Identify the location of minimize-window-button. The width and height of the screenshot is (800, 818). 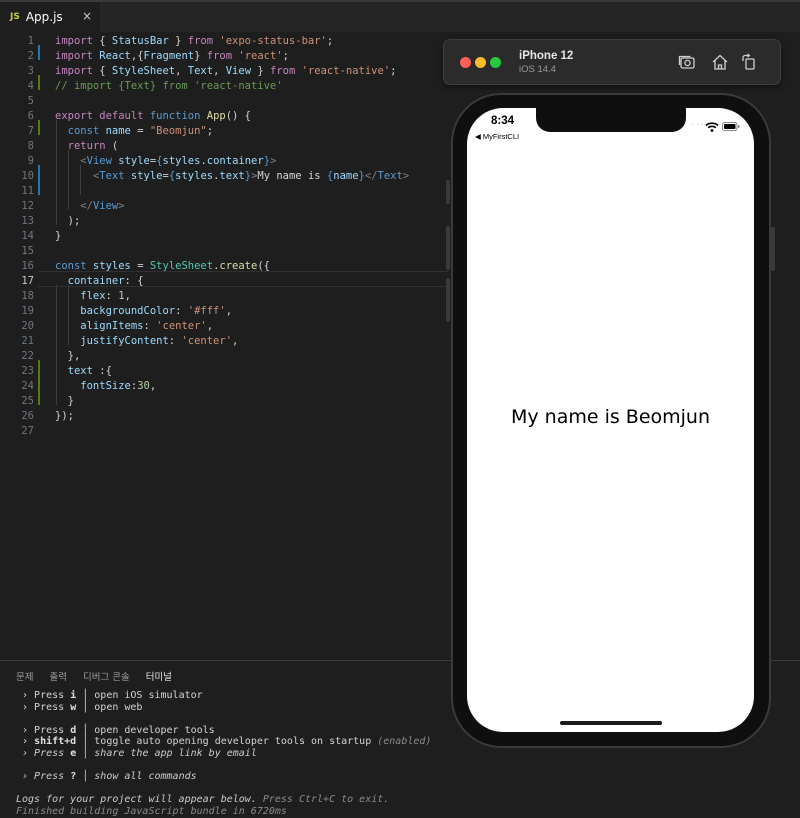
(480, 62).